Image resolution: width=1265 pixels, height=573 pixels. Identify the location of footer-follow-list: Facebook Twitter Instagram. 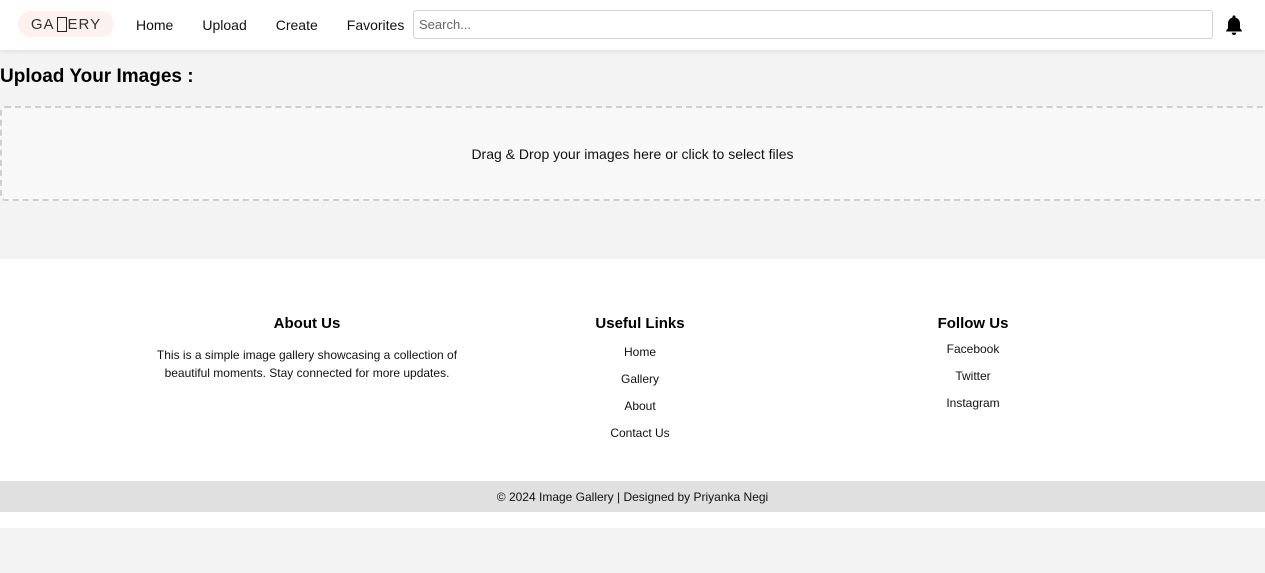
(973, 382).